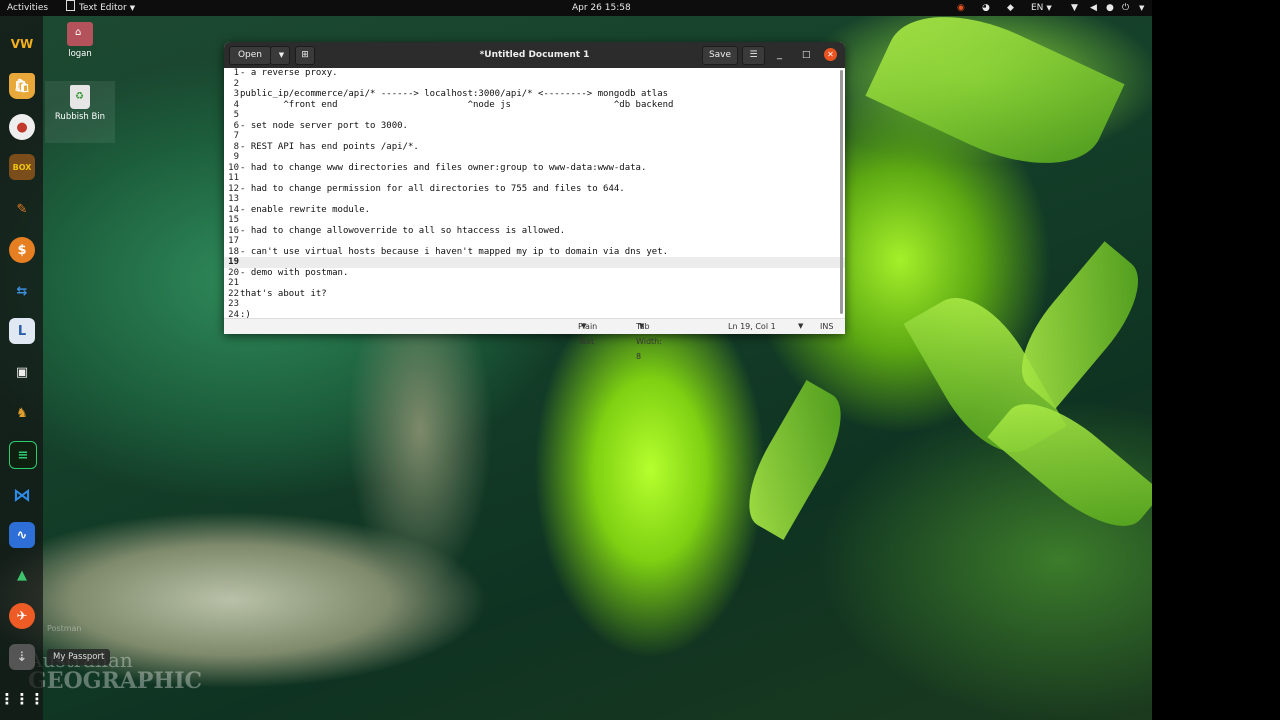 The width and height of the screenshot is (1280, 720). I want to click on game-icon: ♞, so click(22, 413).